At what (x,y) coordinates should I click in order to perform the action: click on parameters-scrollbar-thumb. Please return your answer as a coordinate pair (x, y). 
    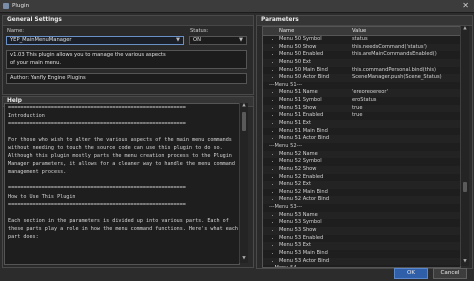
    Looking at the image, I should click on (465, 187).